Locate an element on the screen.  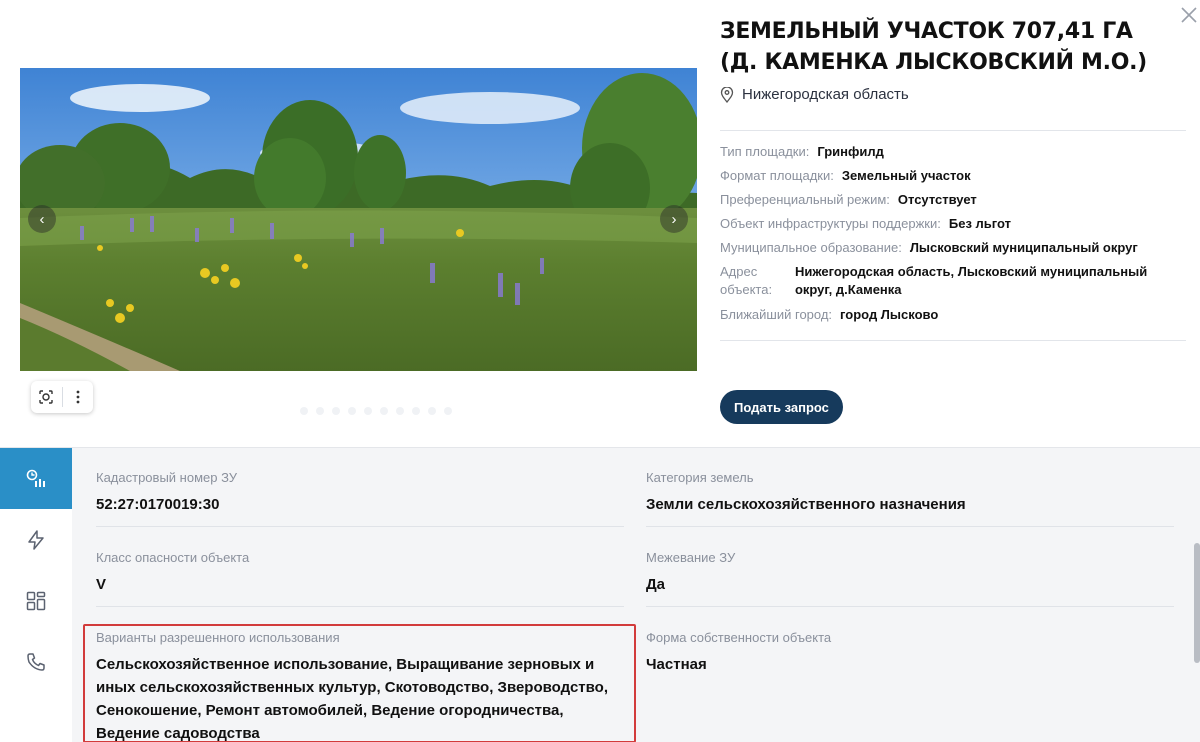
close-button is located at coordinates (1189, 15).